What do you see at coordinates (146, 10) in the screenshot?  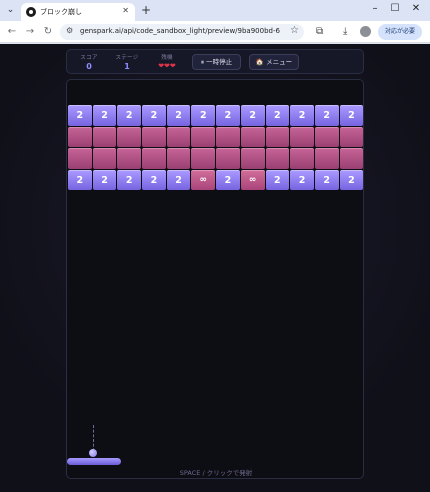 I see `new-tab-button: +` at bounding box center [146, 10].